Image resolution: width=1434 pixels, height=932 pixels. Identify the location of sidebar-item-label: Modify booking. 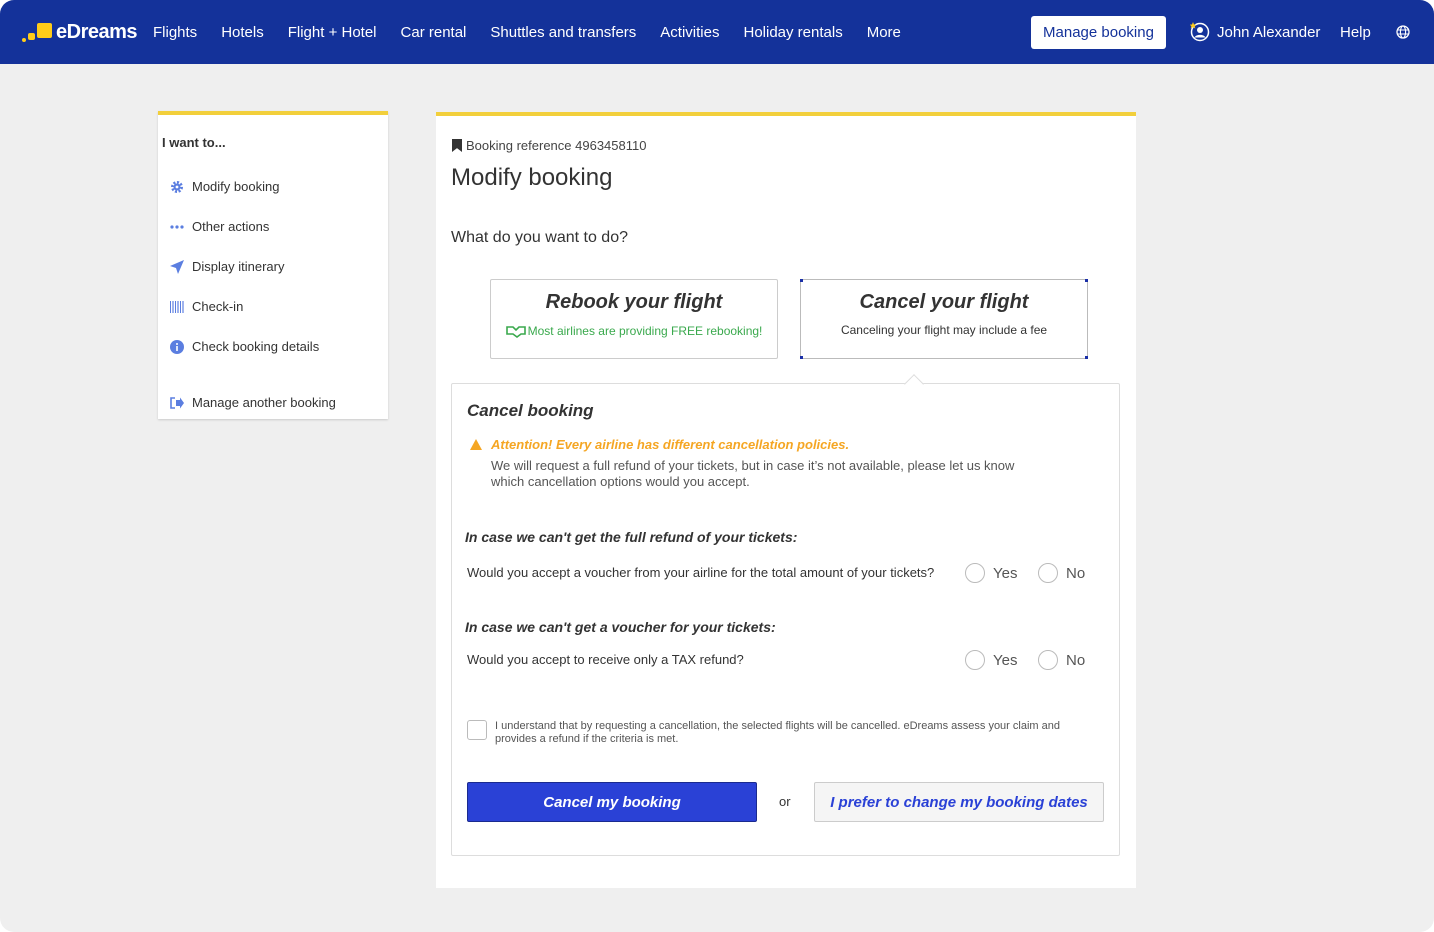
(236, 186).